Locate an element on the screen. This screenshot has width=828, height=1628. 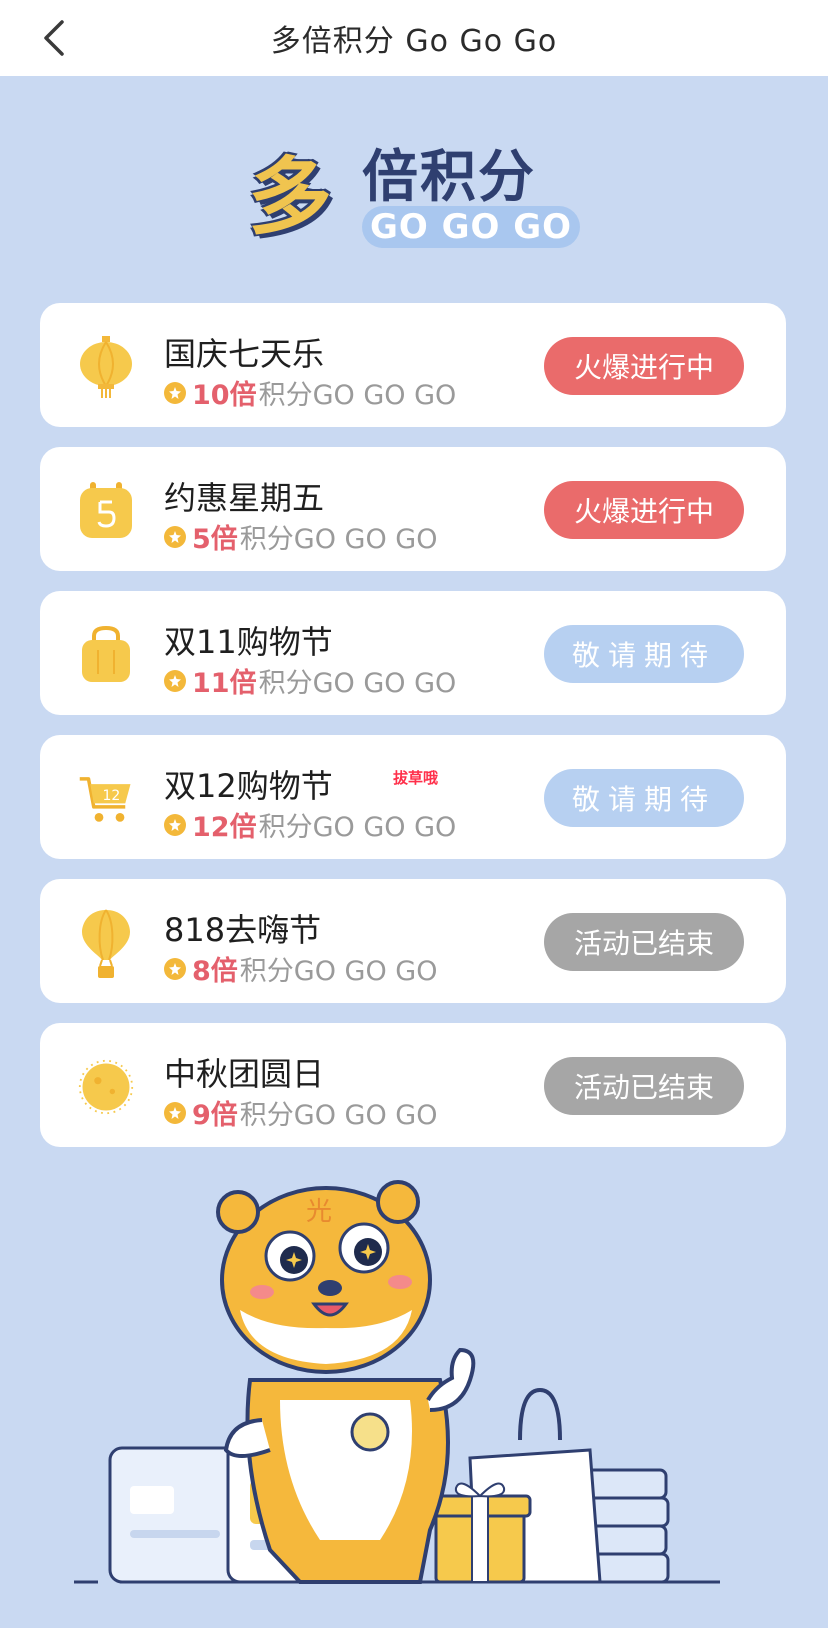
campaign-title: 818去嗨节 is located at coordinates (243, 930).